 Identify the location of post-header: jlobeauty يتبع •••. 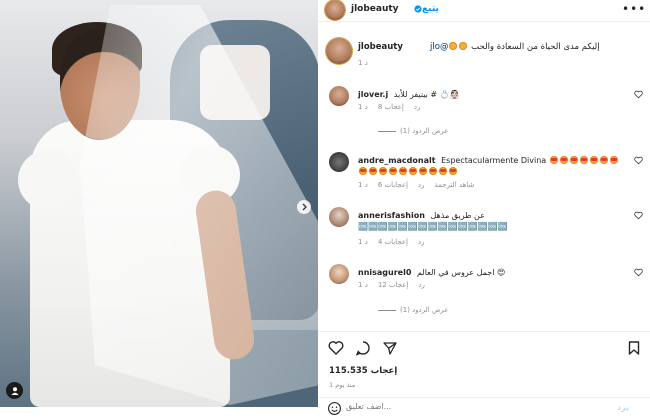
(484, 11).